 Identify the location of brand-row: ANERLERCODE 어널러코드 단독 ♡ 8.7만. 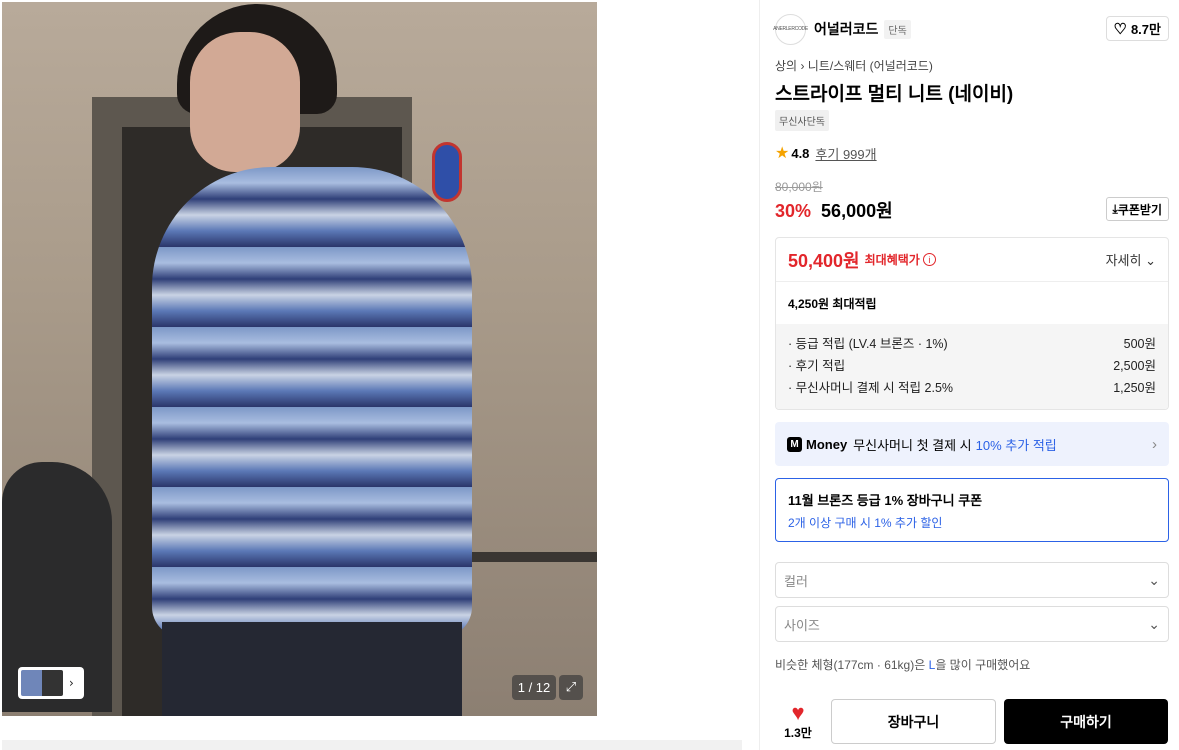
(971, 29).